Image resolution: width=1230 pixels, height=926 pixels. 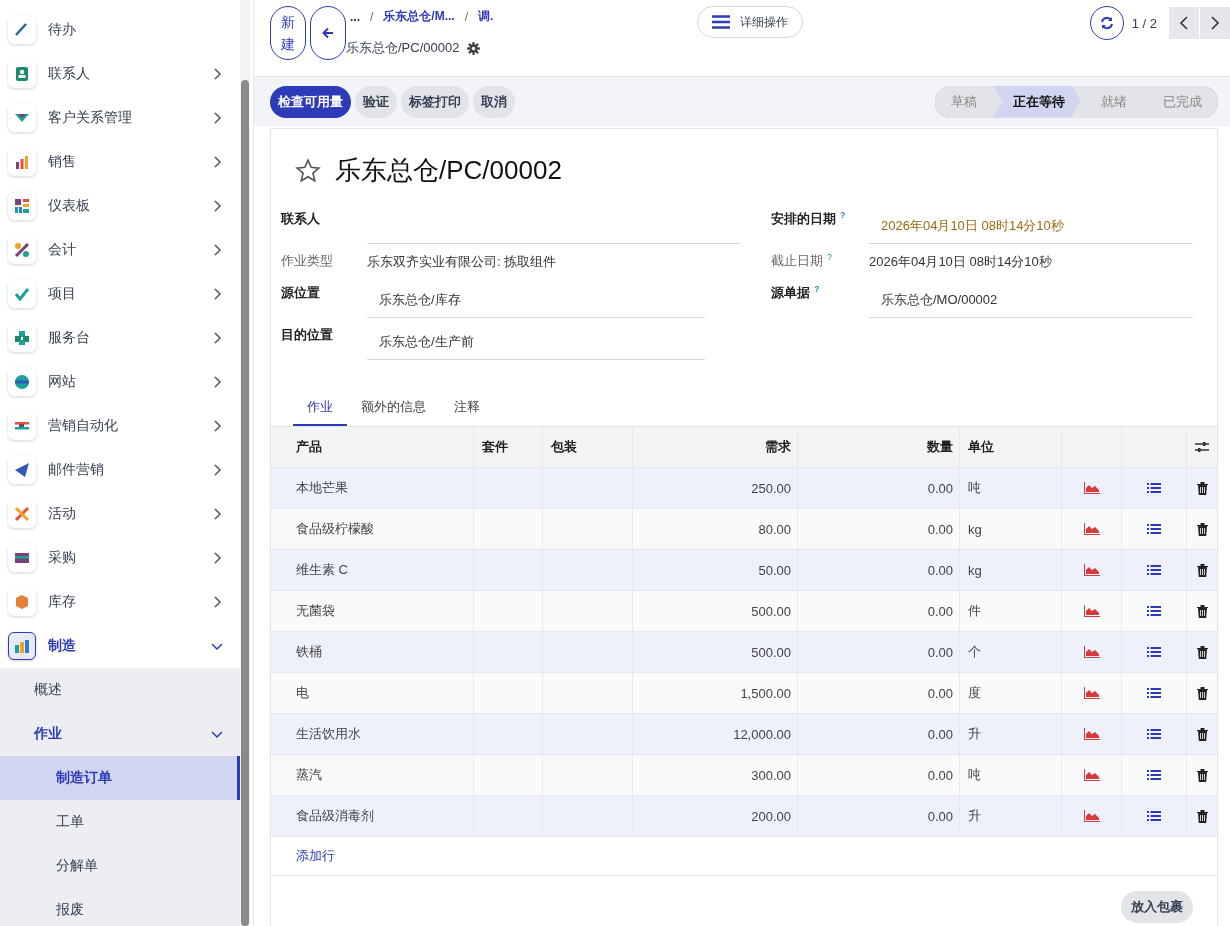 I want to click on breadcrumb-link: 调., so click(x=486, y=16).